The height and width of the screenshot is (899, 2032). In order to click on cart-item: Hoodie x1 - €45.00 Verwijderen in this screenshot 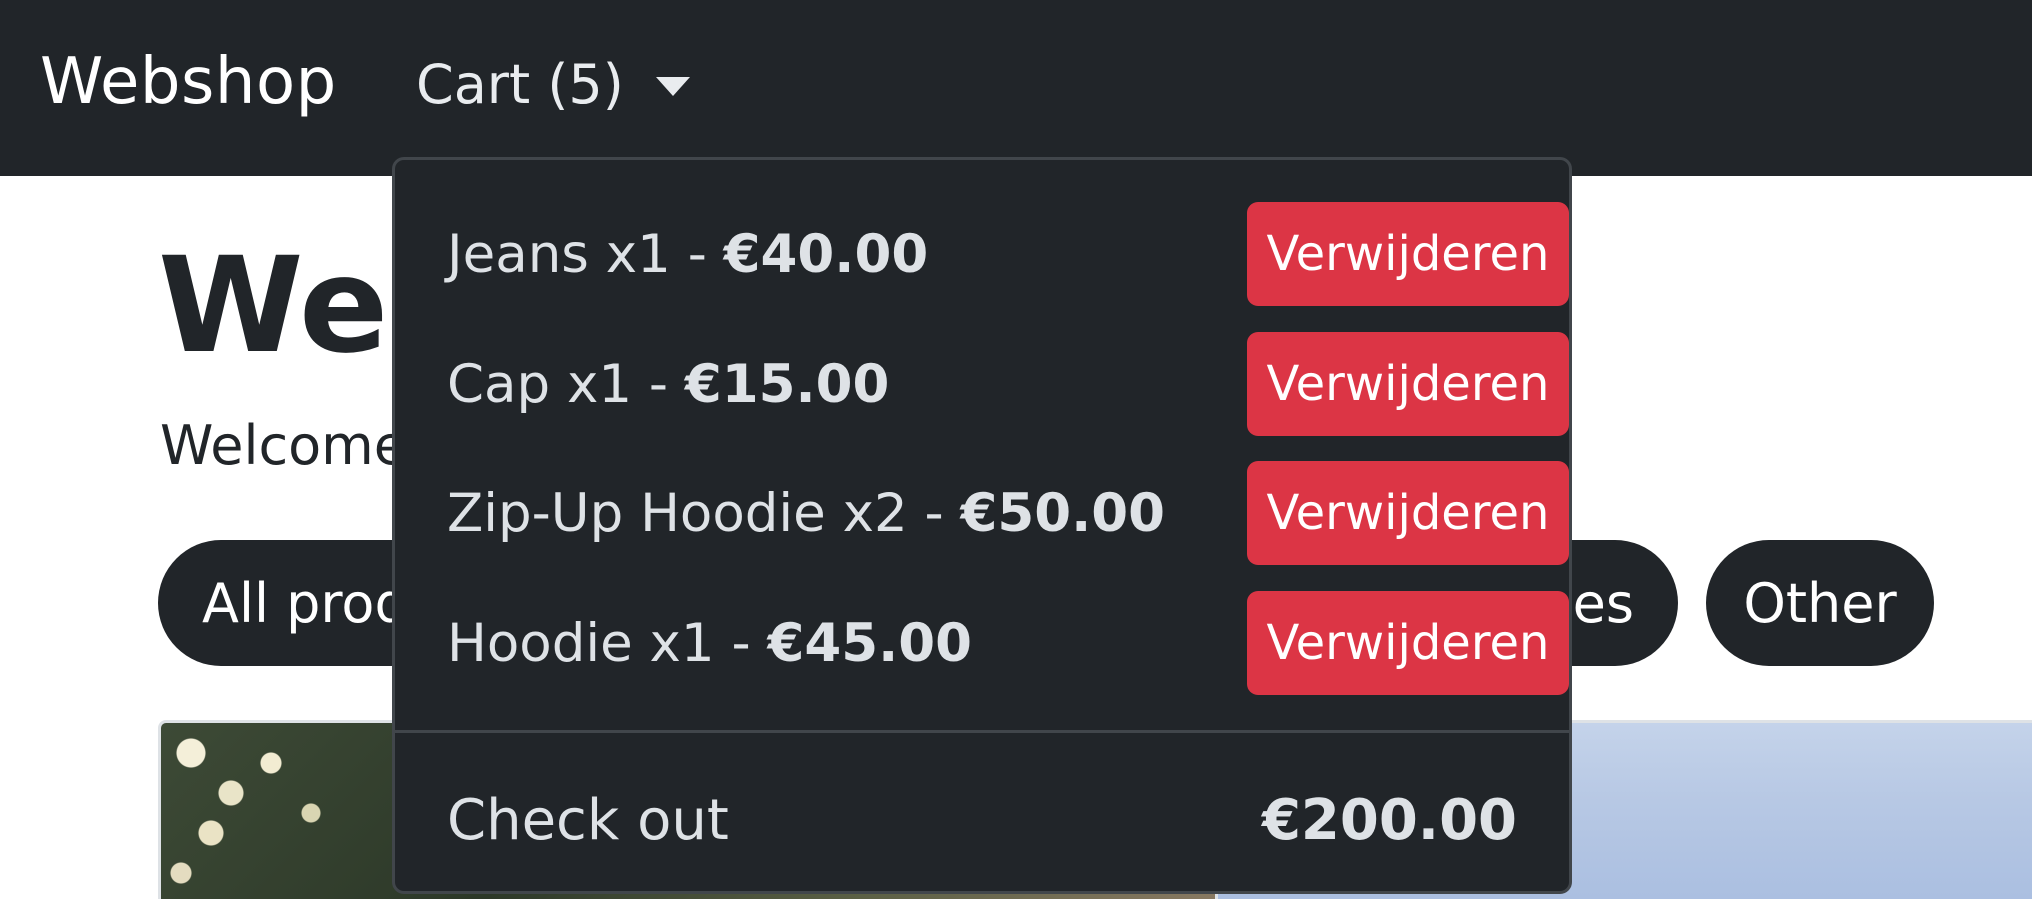, I will do `click(1008, 643)`.